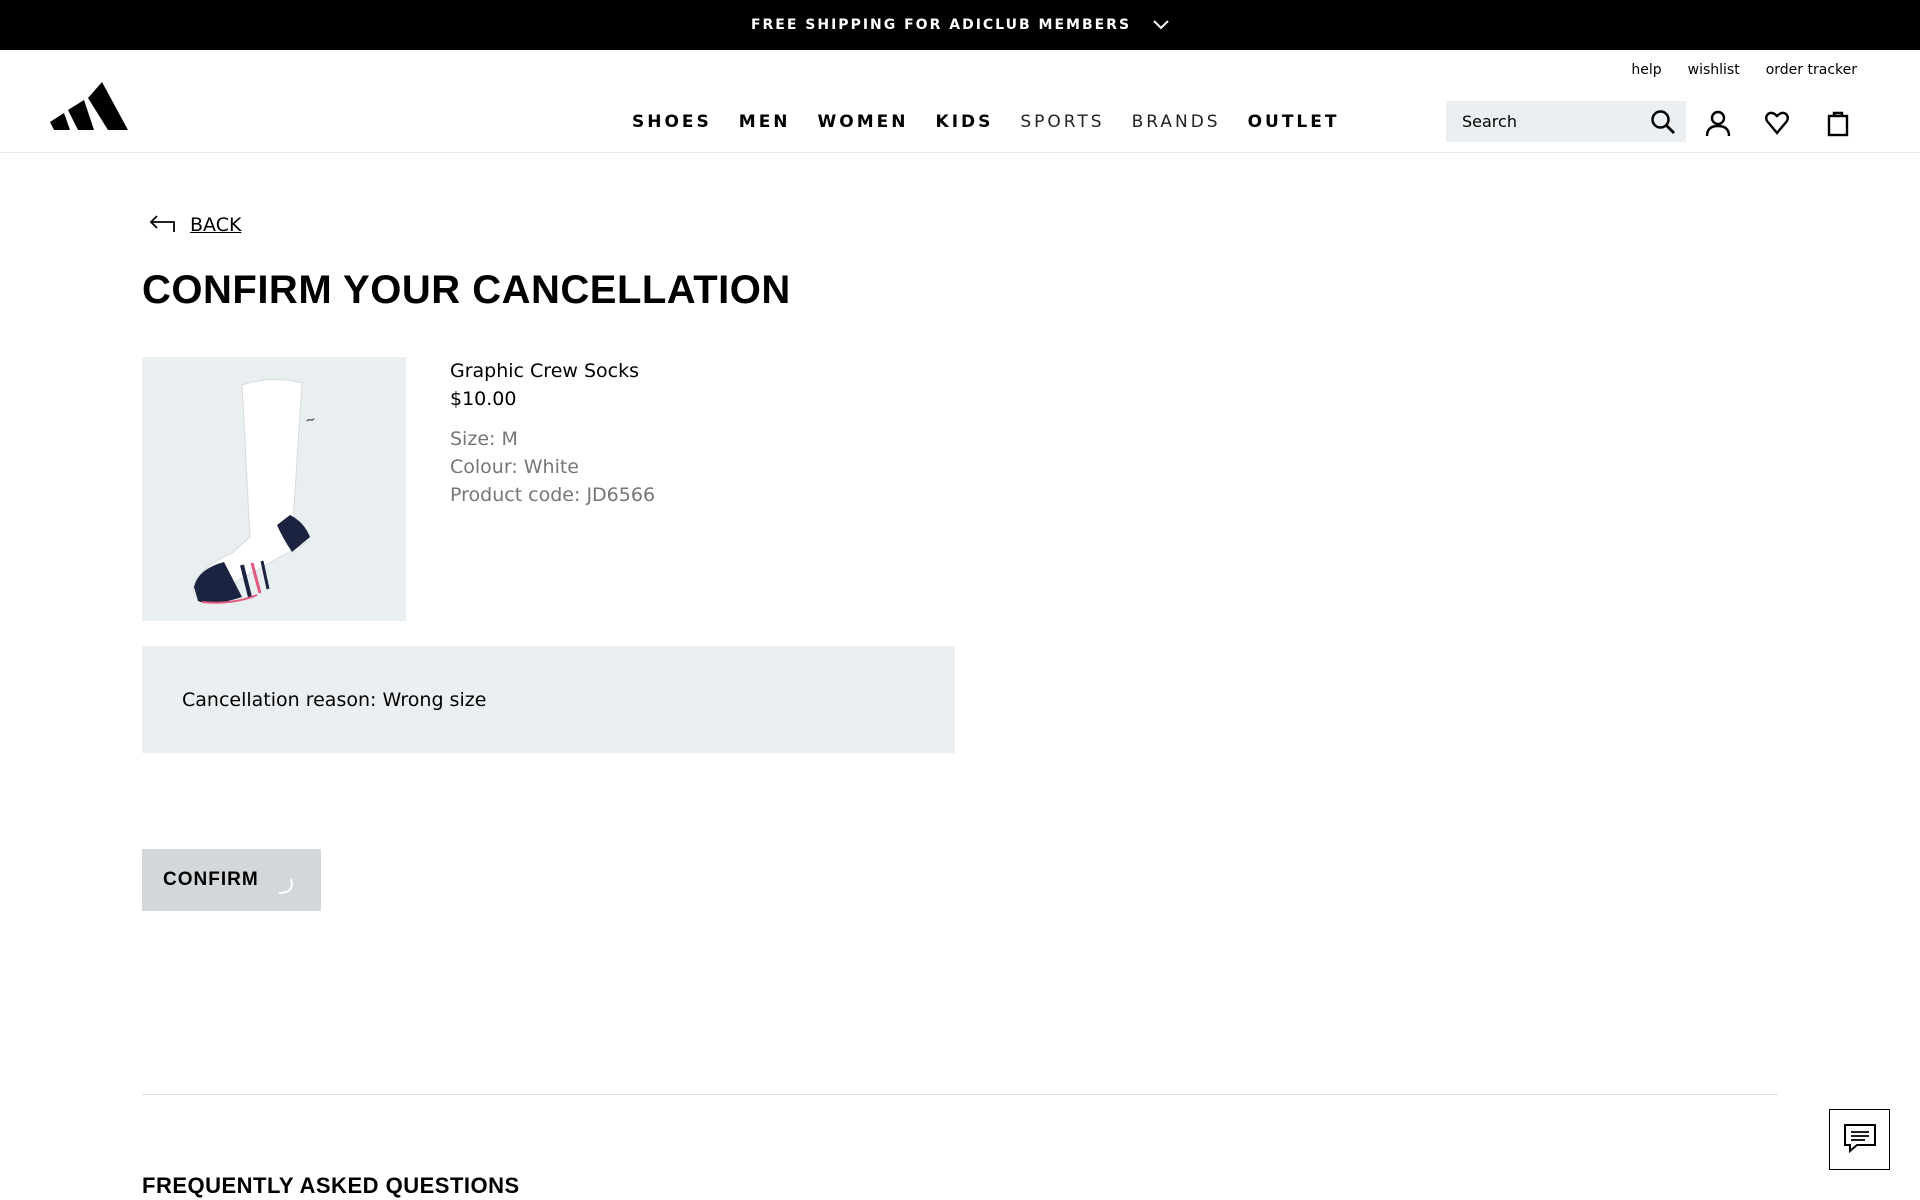 Image resolution: width=1920 pixels, height=1200 pixels. Describe the element at coordinates (331, 1185) in the screenshot. I see `faq-title: FREQUENTLY ASKED QUESTIONS` at that location.